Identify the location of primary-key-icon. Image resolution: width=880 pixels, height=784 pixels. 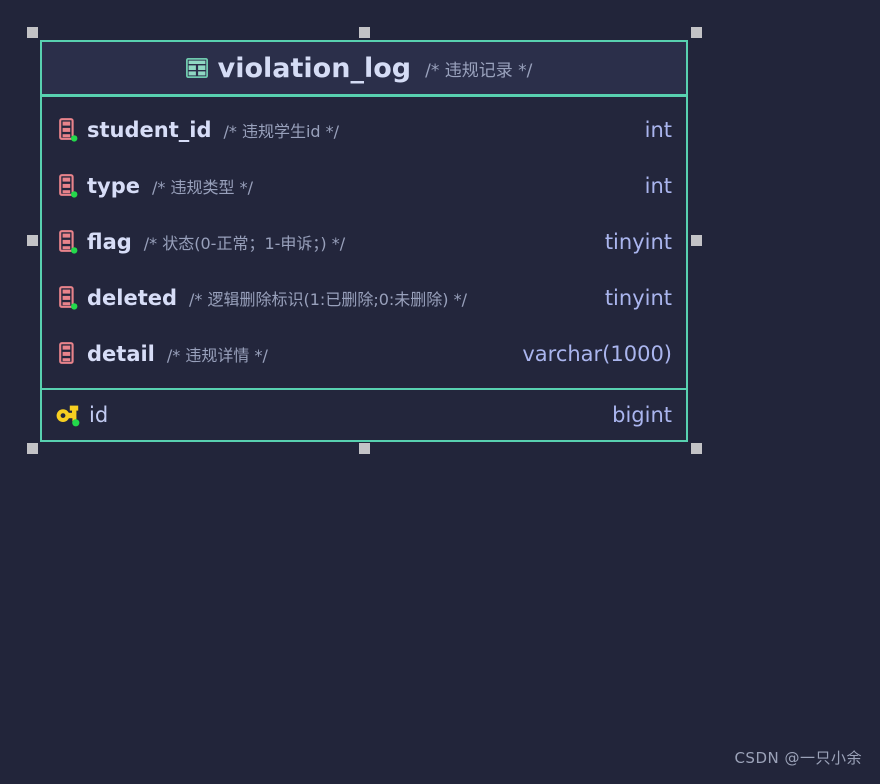
(68, 416).